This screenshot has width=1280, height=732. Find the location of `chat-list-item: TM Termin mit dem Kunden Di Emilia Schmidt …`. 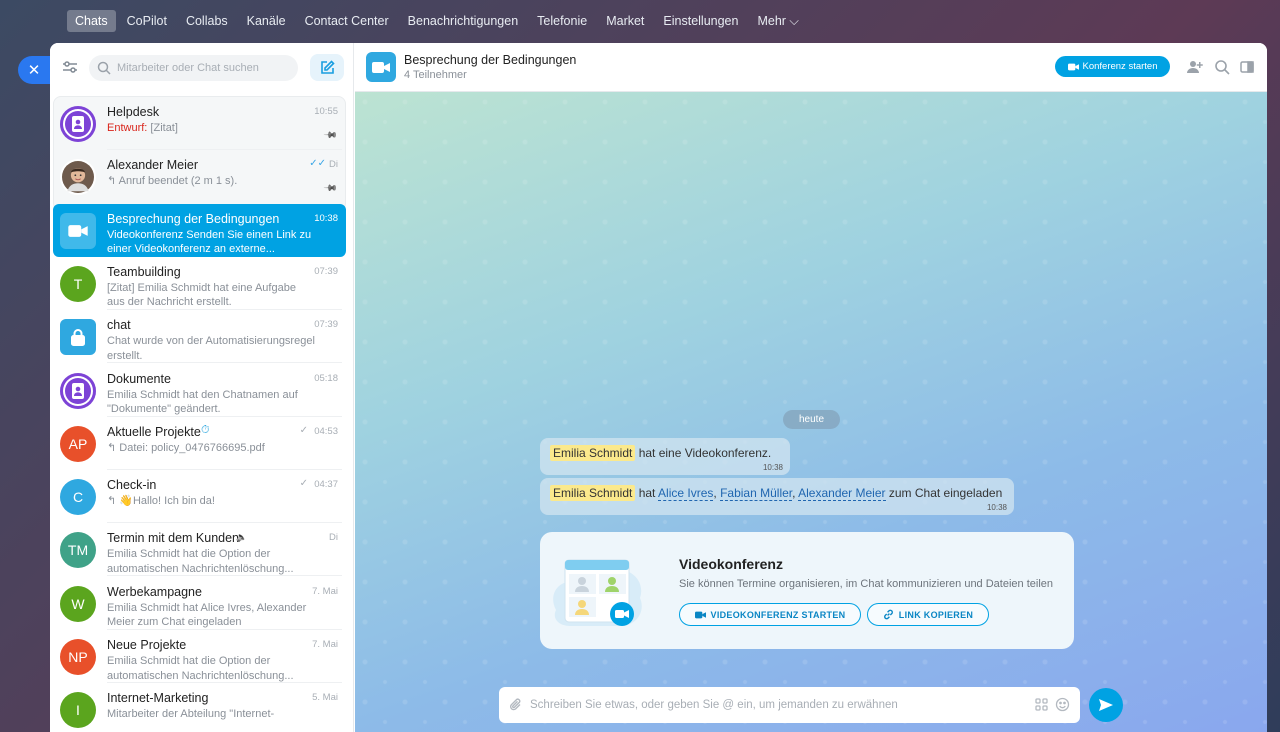

chat-list-item: TM Termin mit dem Kunden Di Emilia Schmidt … is located at coordinates (199, 550).